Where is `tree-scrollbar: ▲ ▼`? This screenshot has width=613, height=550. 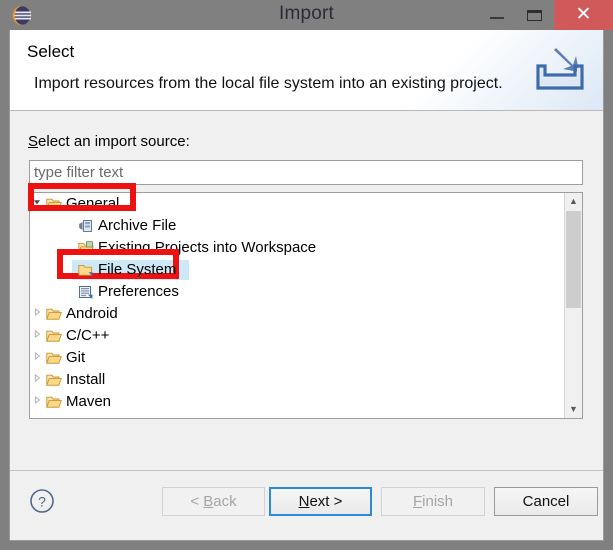
tree-scrollbar: ▲ ▼ is located at coordinates (573, 305).